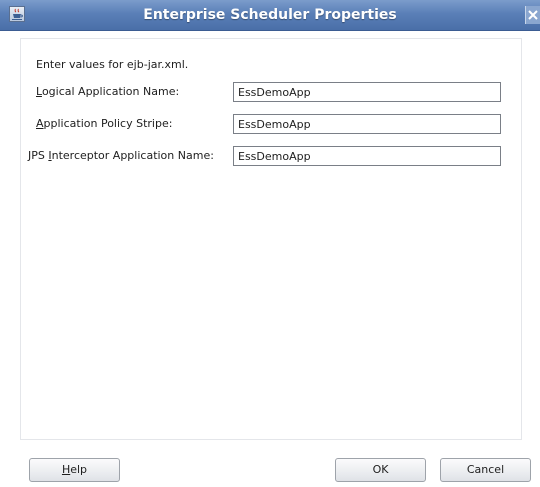 This screenshot has width=540, height=487. I want to click on ok-button: OK, so click(380, 470).